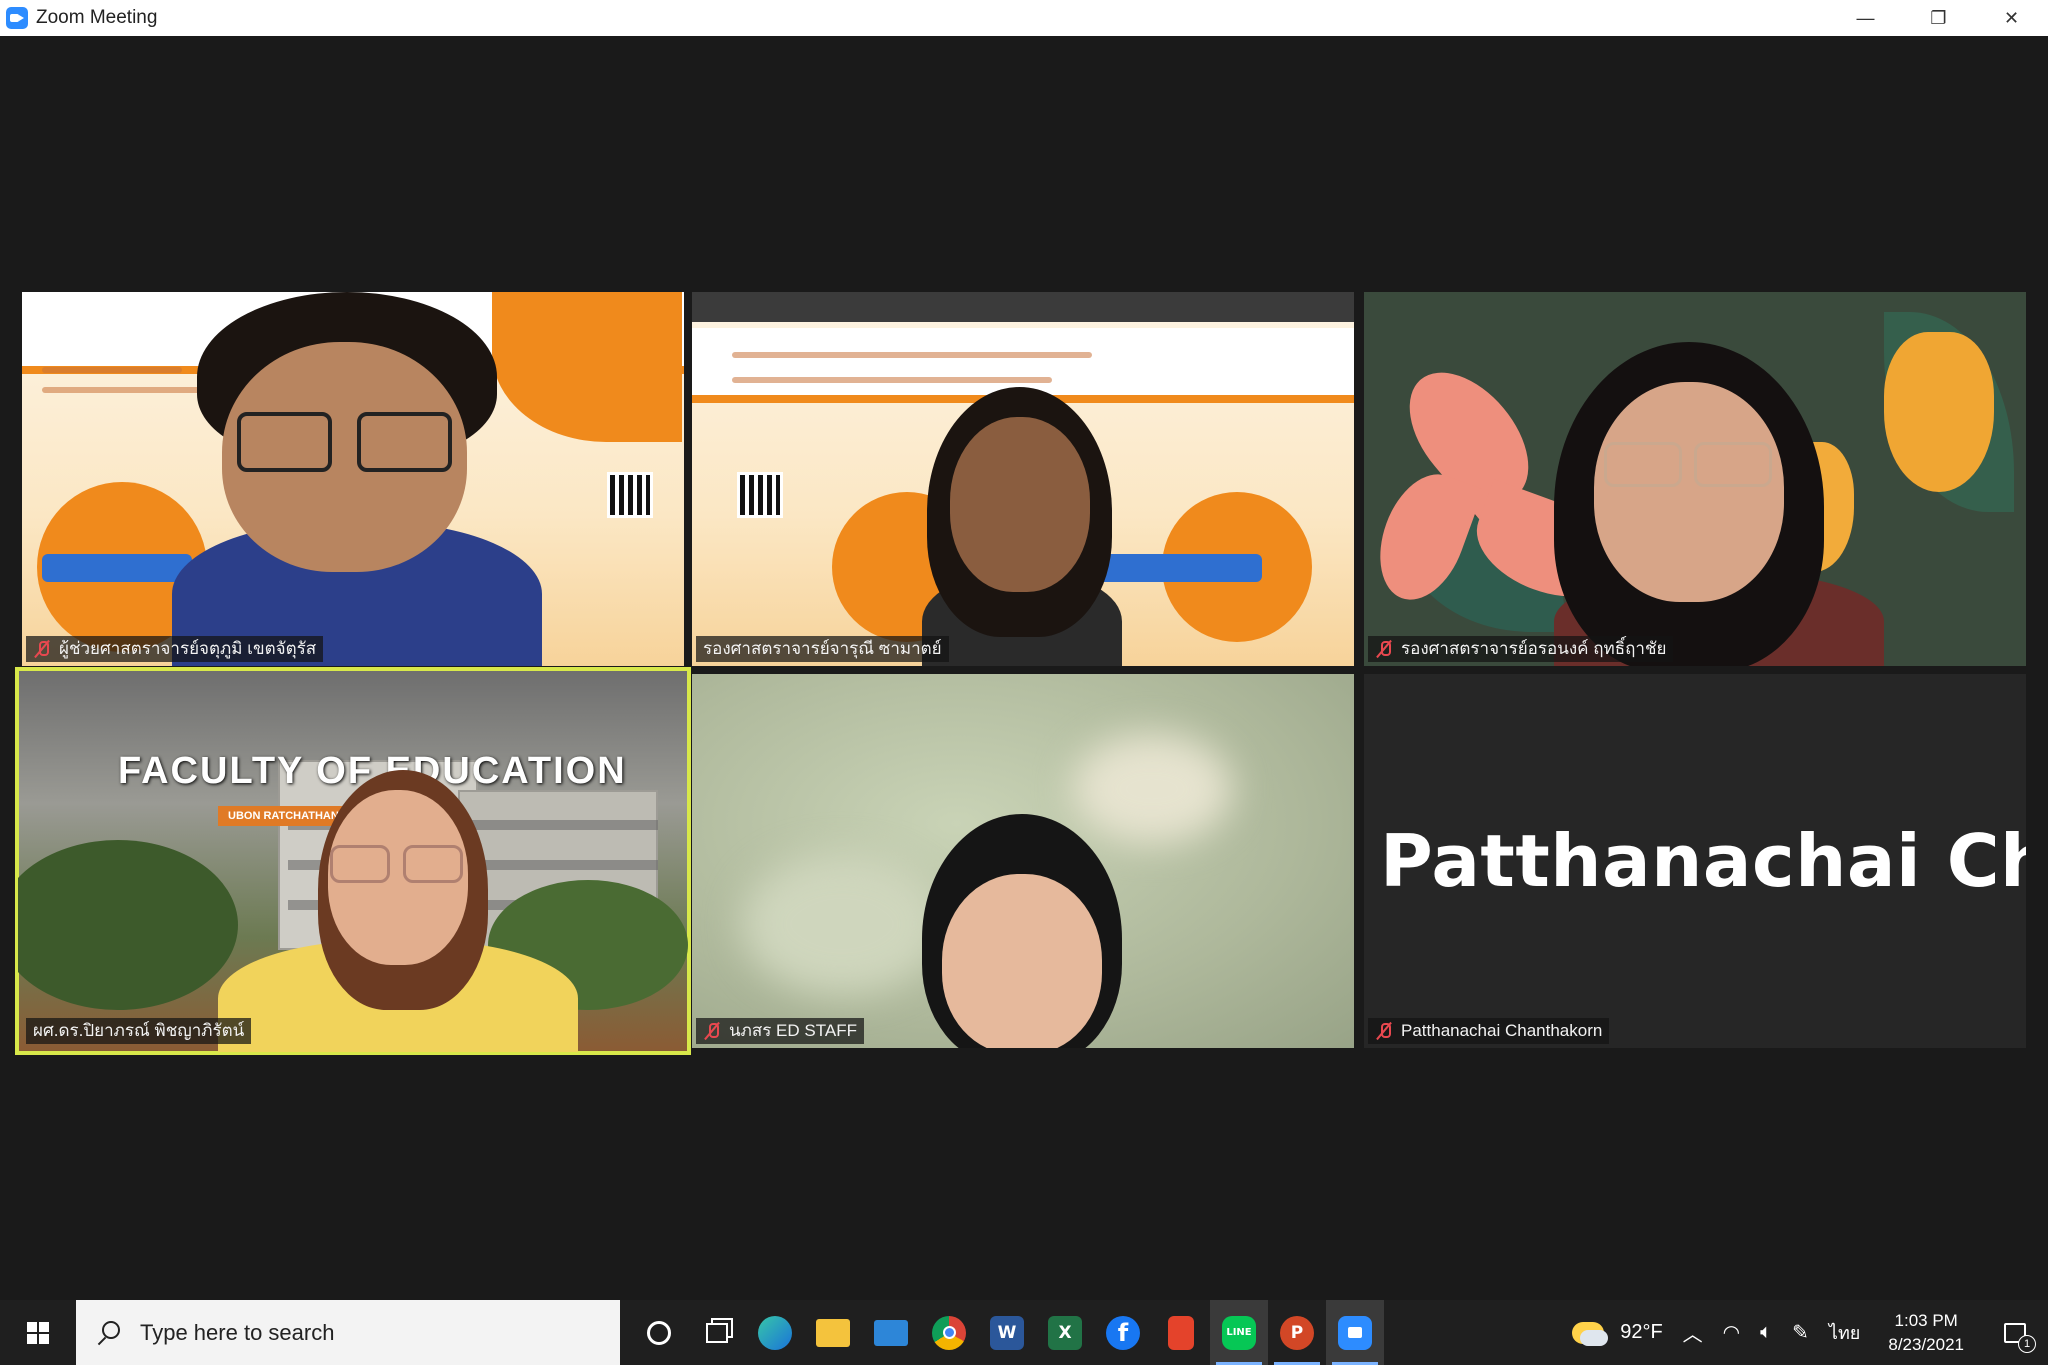 The image size is (2048, 1365). Describe the element at coordinates (1024, 18) in the screenshot. I see `window-title-bar: Zoom Meeting — ❐ ✕` at that location.